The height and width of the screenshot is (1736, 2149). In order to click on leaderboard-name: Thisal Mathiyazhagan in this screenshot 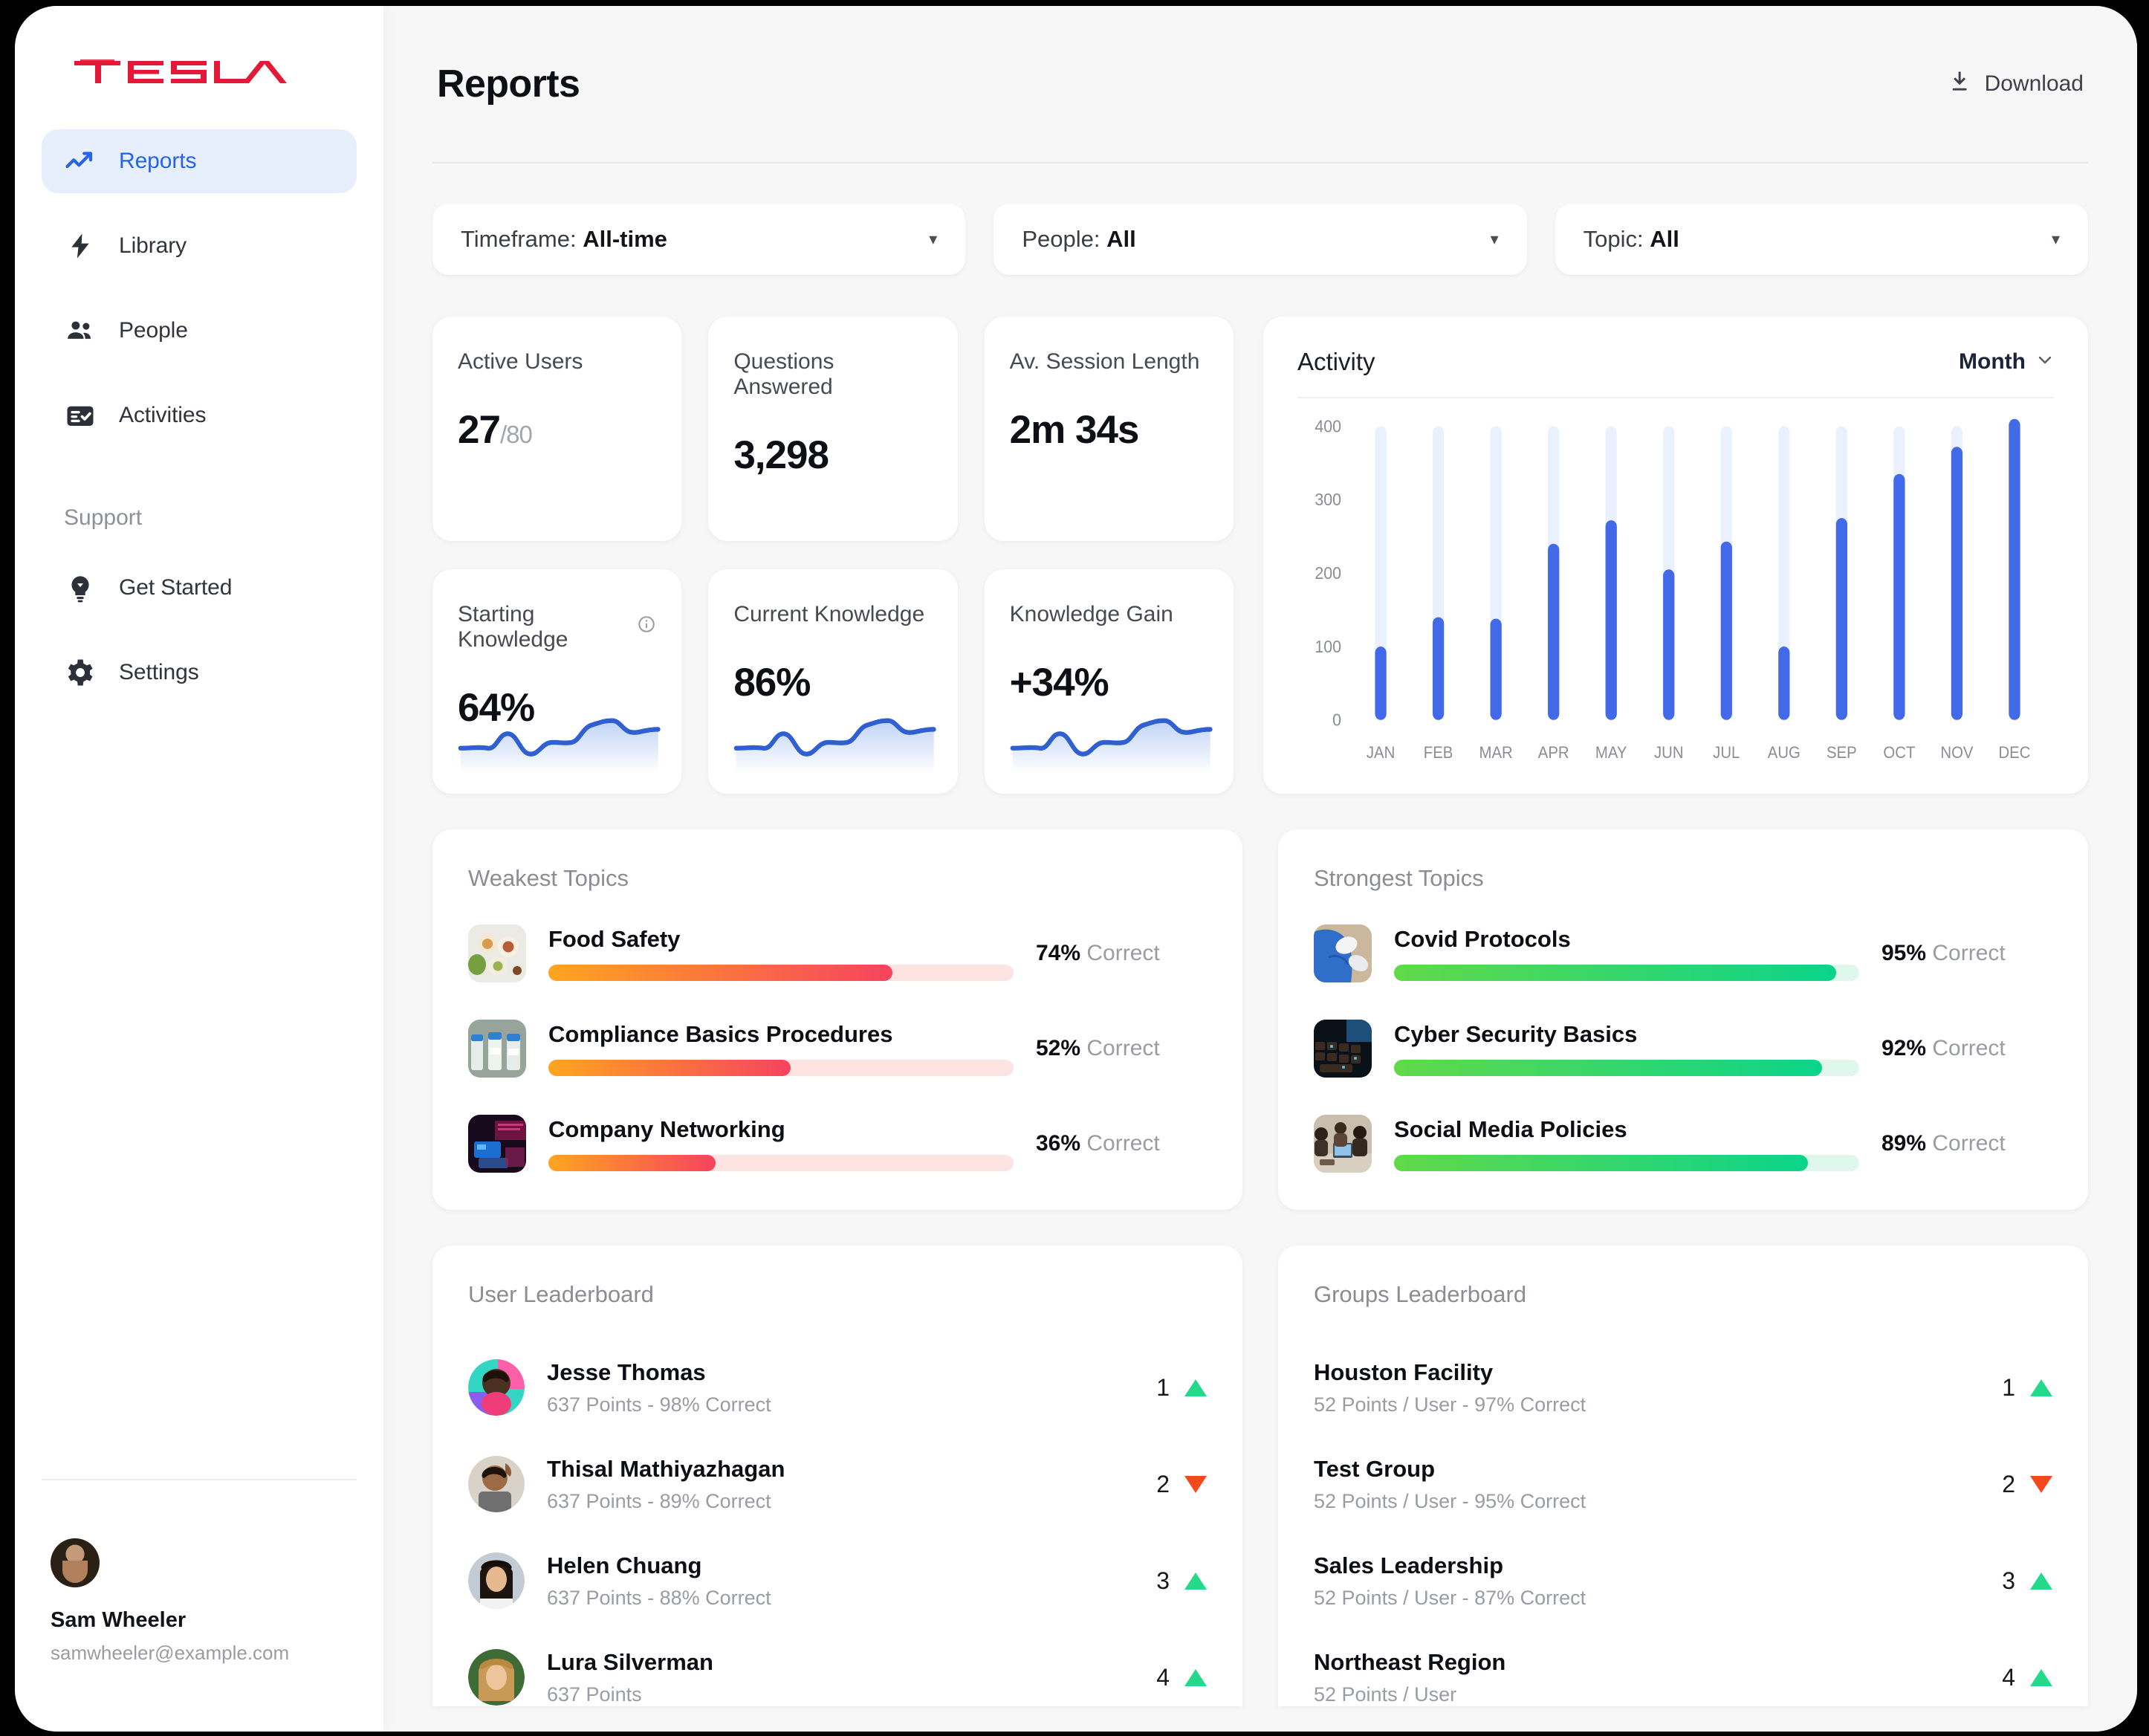, I will do `click(666, 1468)`.